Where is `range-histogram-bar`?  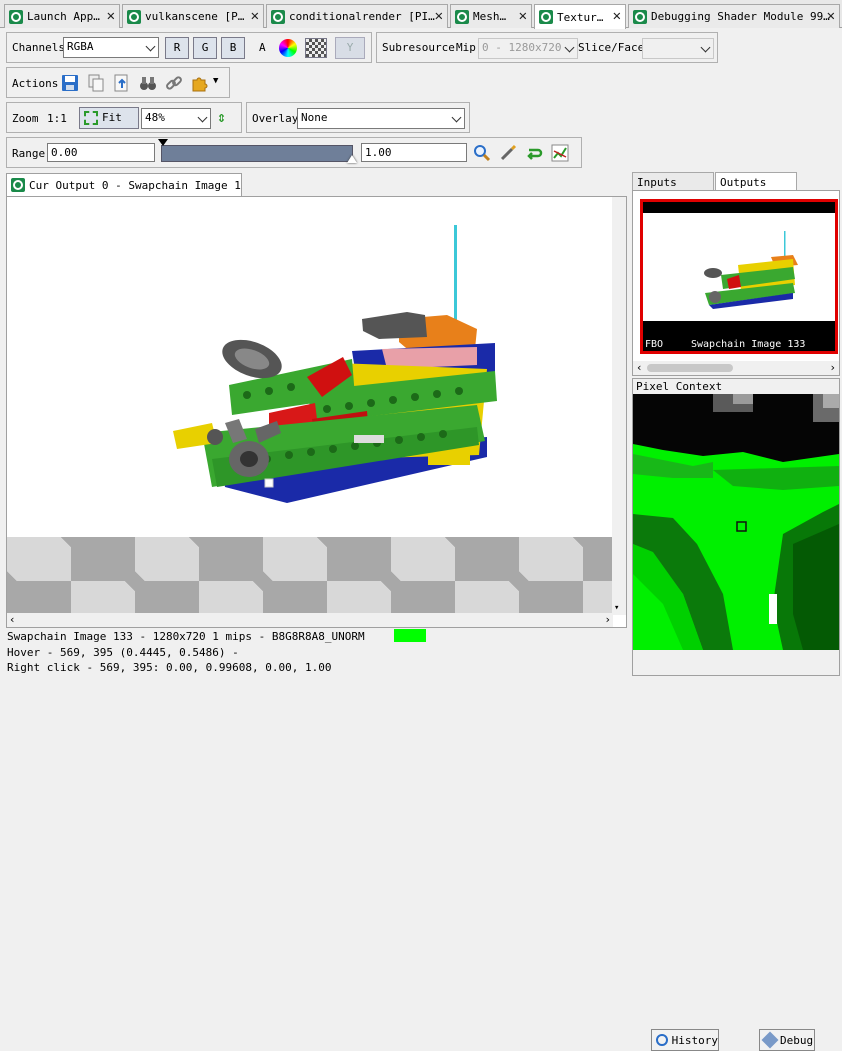
range-histogram-bar is located at coordinates (257, 153).